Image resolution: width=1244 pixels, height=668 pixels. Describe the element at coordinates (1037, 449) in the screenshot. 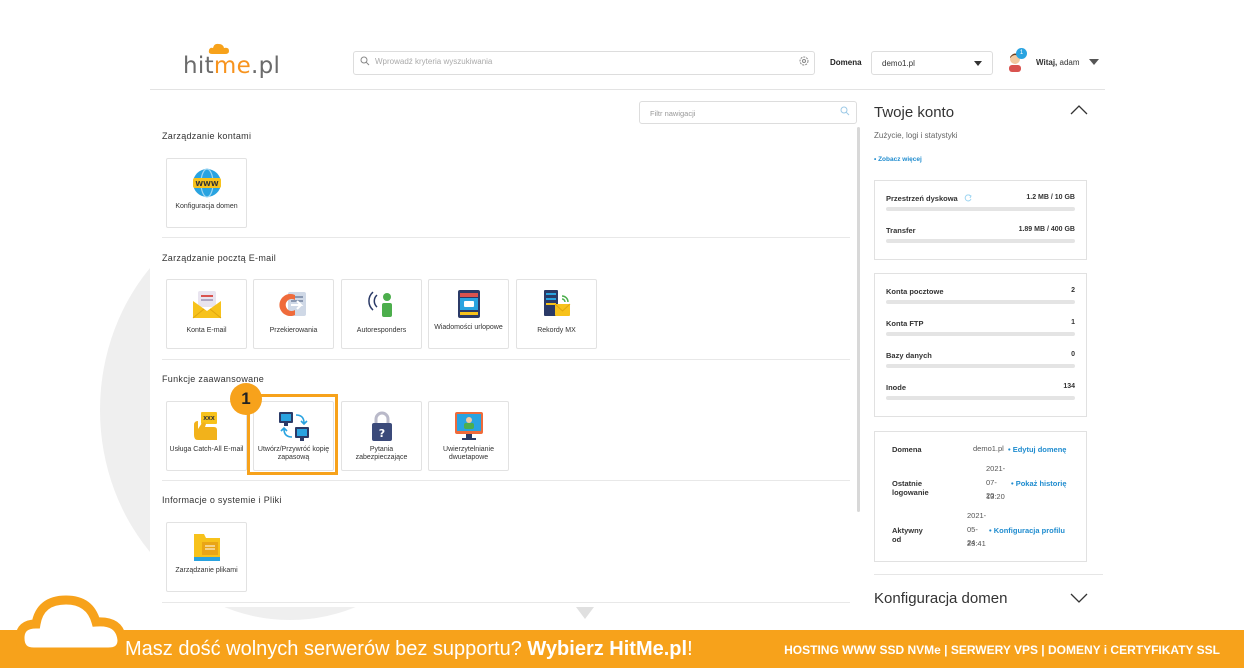

I see `edit-domain-link: • Edytuj domenę` at that location.